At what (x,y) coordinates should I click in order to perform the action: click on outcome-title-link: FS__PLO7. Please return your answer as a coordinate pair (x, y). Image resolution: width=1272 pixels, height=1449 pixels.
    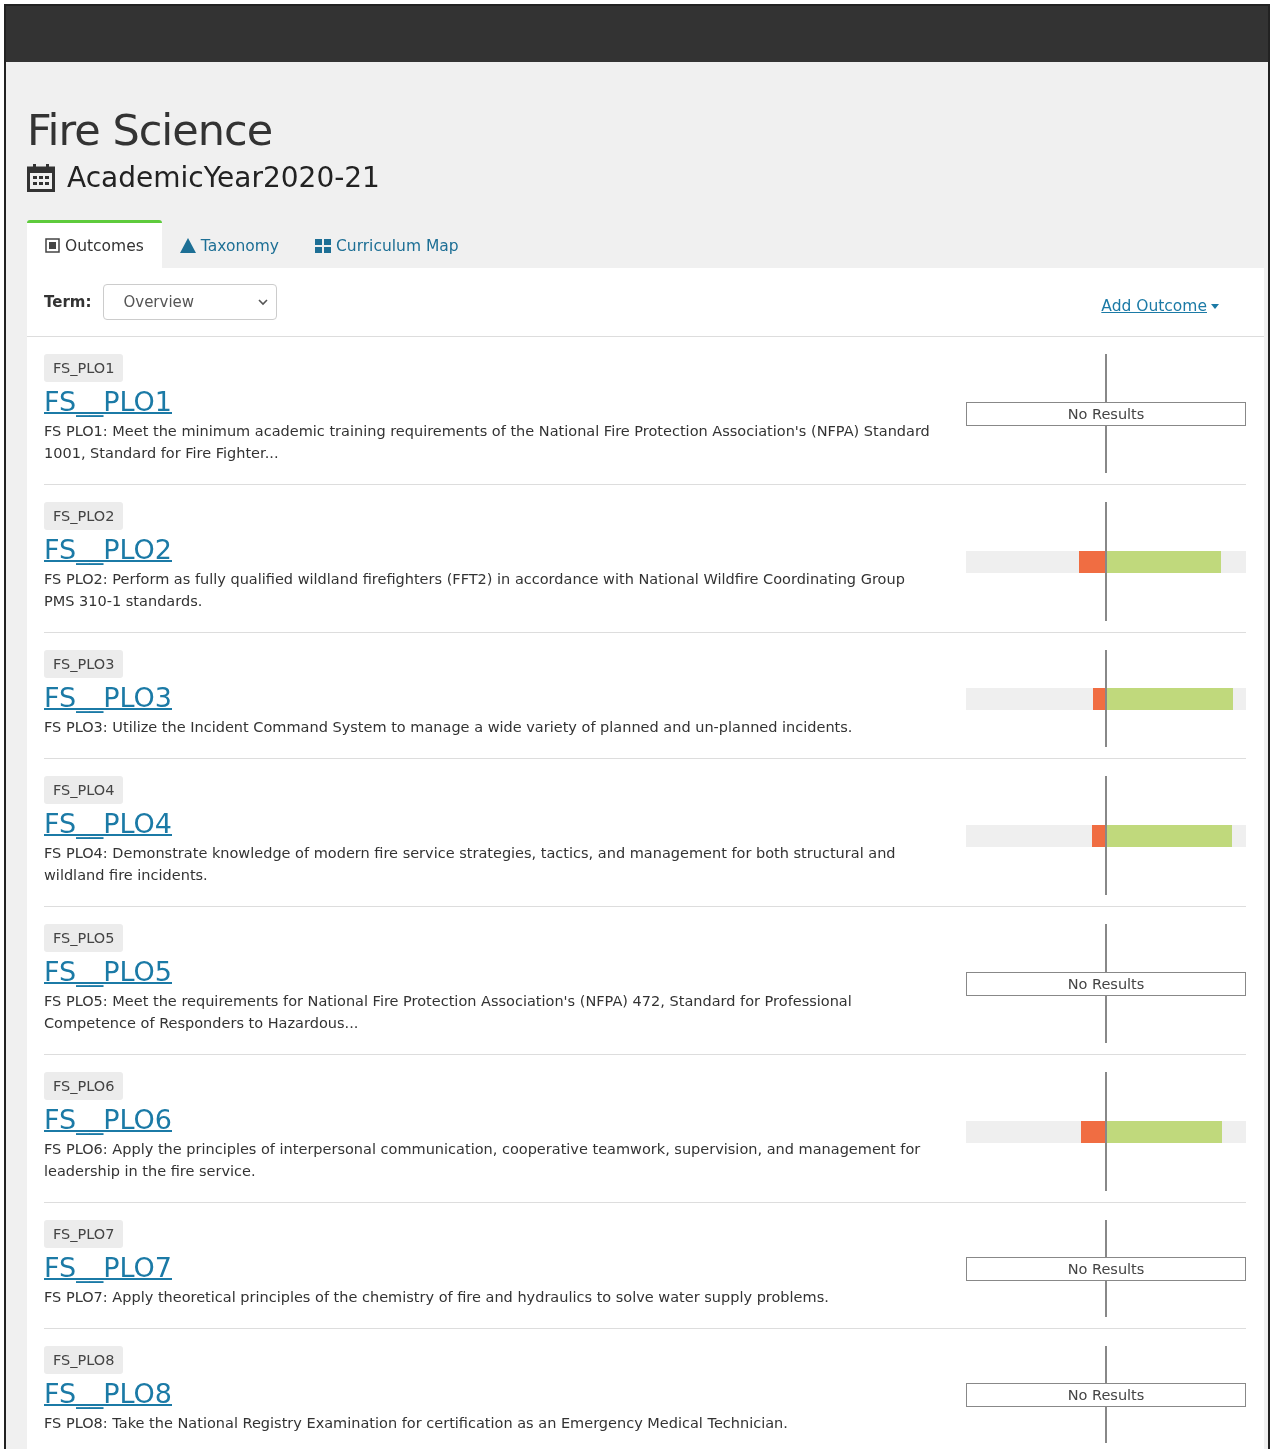
    Looking at the image, I should click on (108, 1268).